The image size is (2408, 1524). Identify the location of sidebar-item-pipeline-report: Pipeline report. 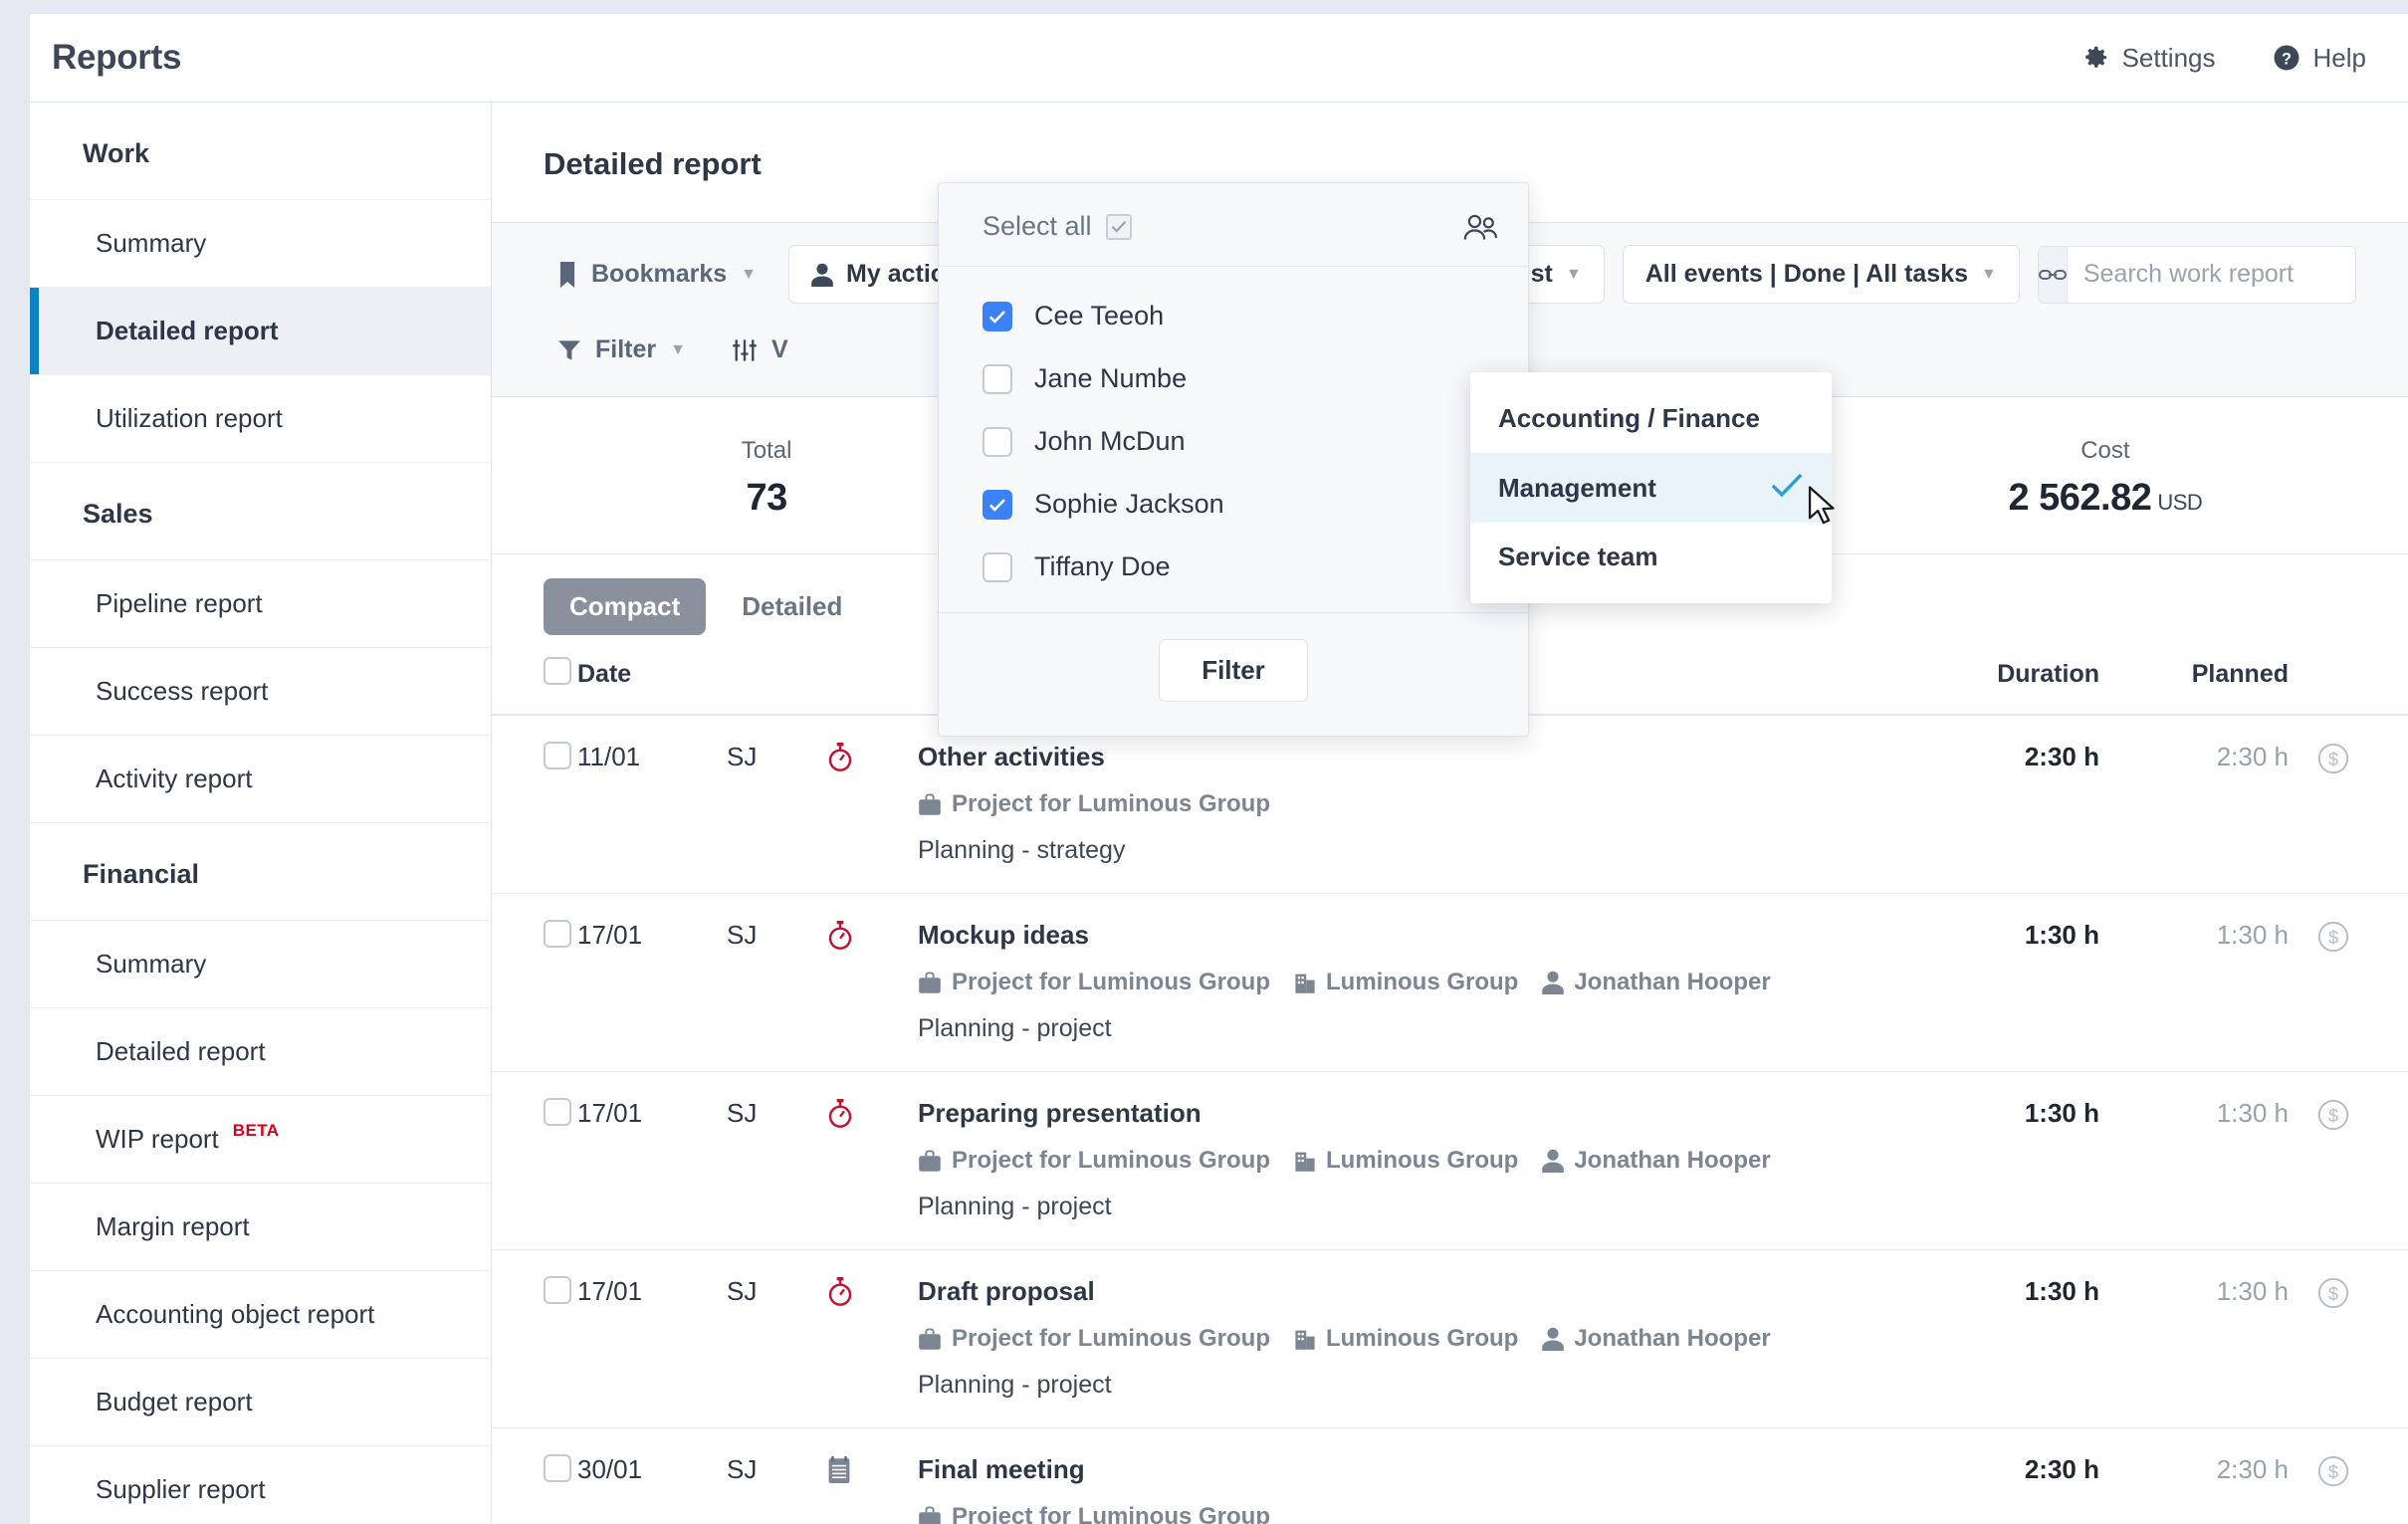
(260, 604).